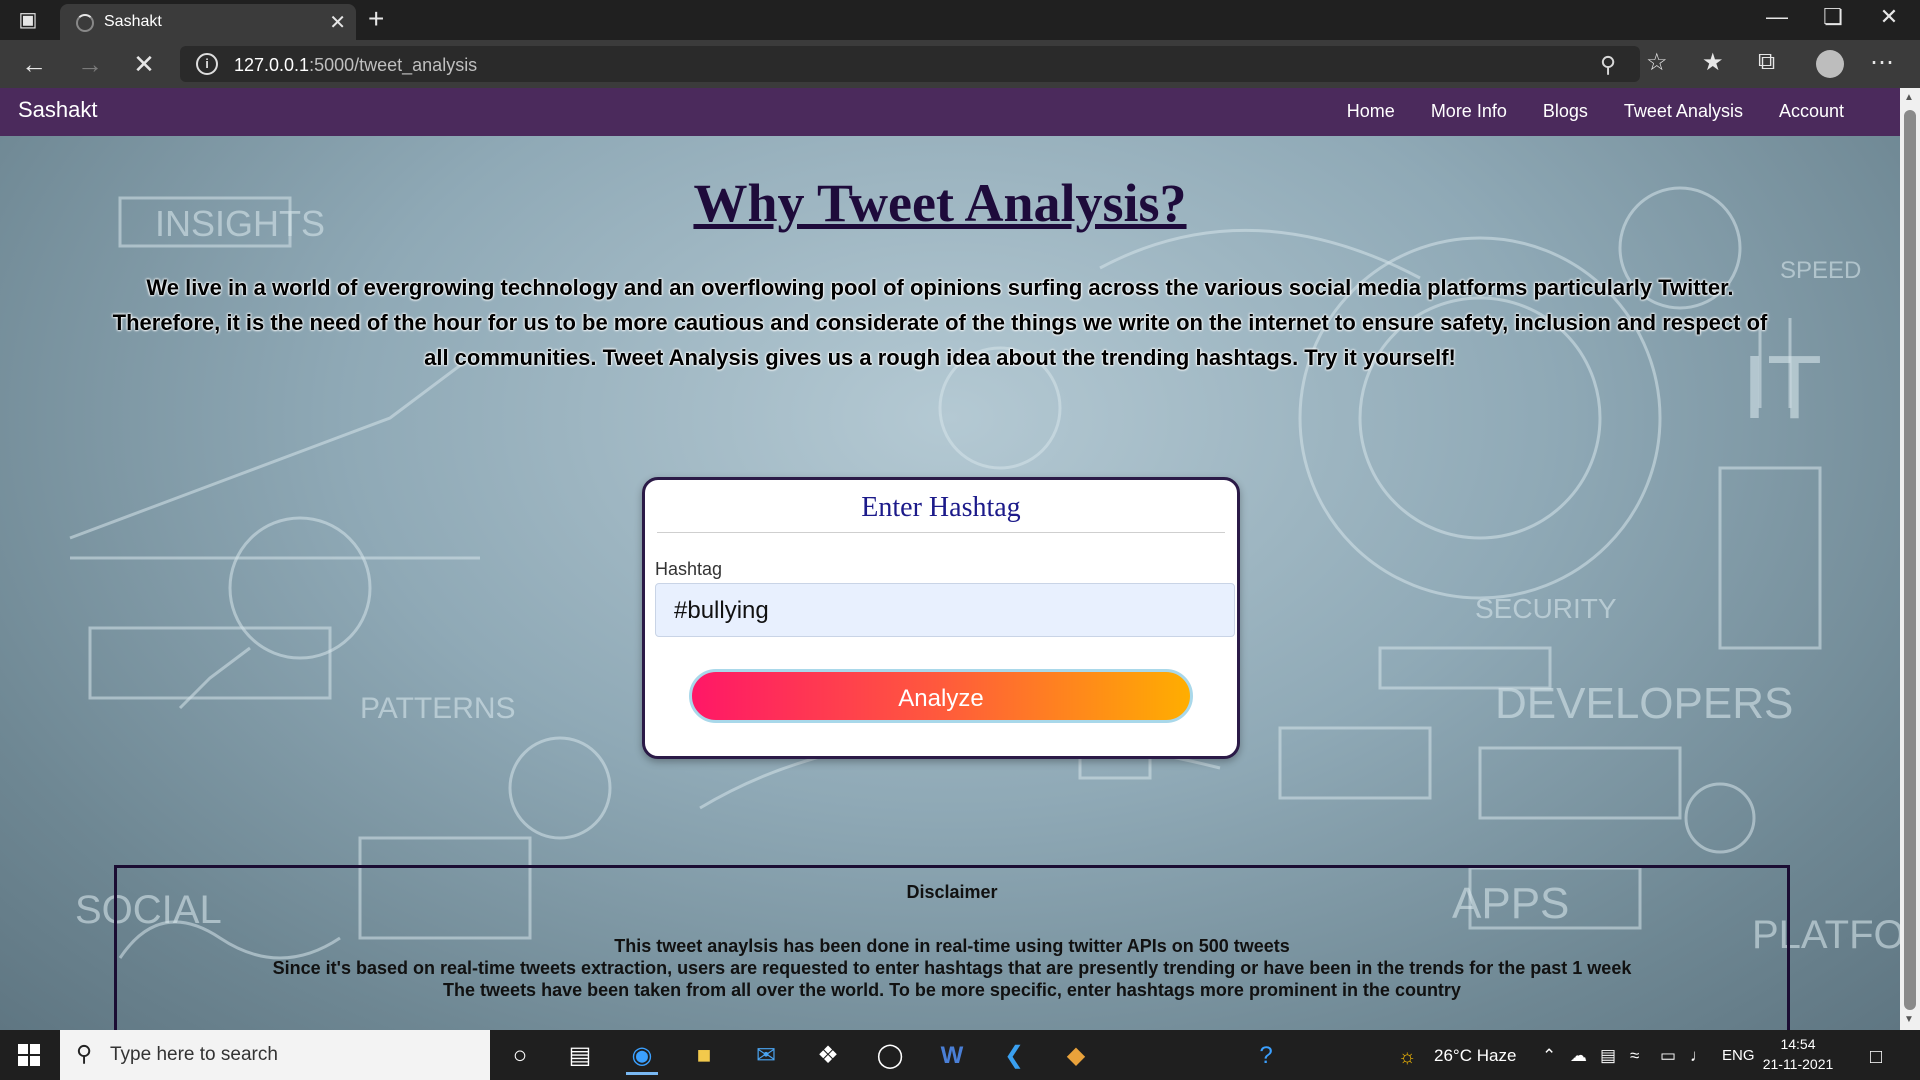  What do you see at coordinates (1811, 111) in the screenshot?
I see `nav-account: Account` at bounding box center [1811, 111].